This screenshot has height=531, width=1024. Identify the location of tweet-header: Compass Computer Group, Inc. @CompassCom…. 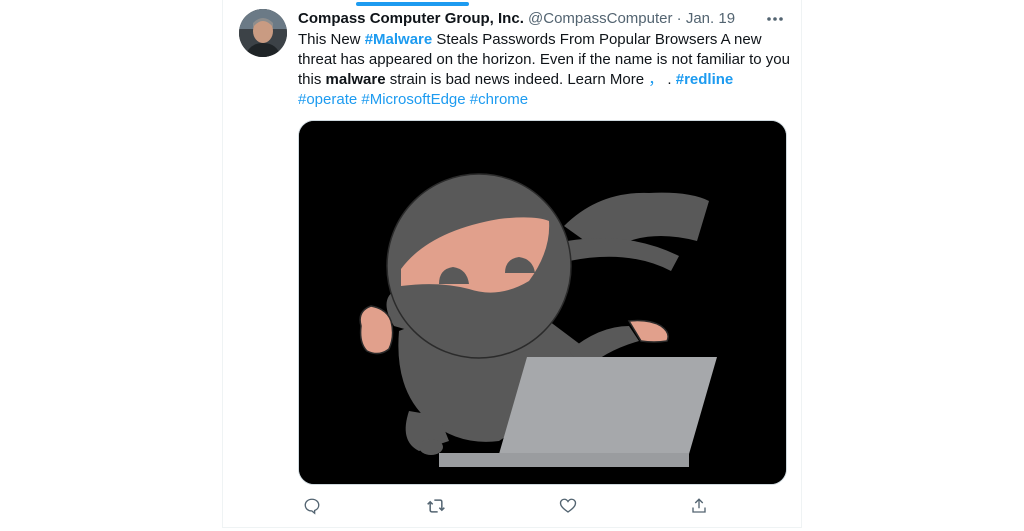
(516, 19).